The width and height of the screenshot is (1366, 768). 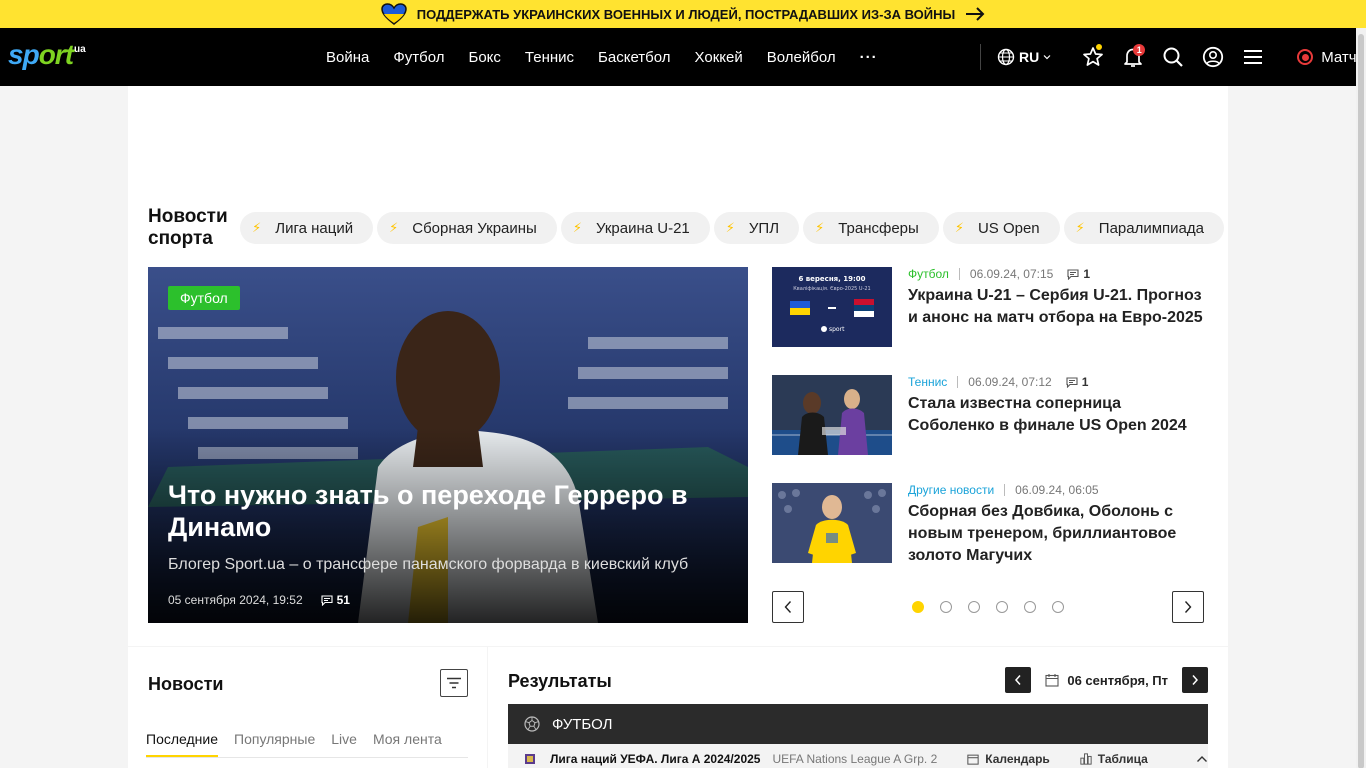 What do you see at coordinates (855, 759) in the screenshot?
I see `league-subtitle: UEFA Nations League A Grp. 2` at bounding box center [855, 759].